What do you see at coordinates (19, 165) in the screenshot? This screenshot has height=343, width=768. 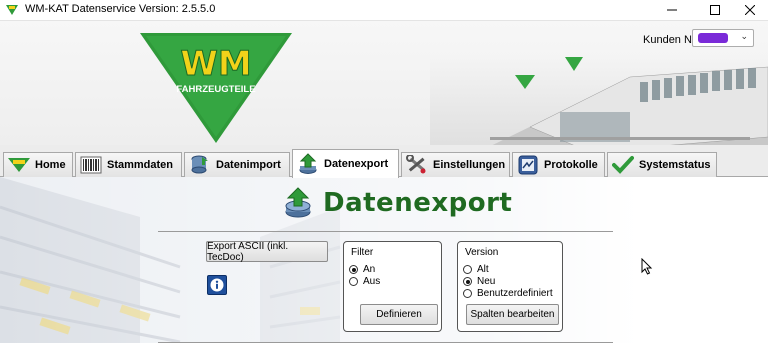 I see `wm-logo-icon` at bounding box center [19, 165].